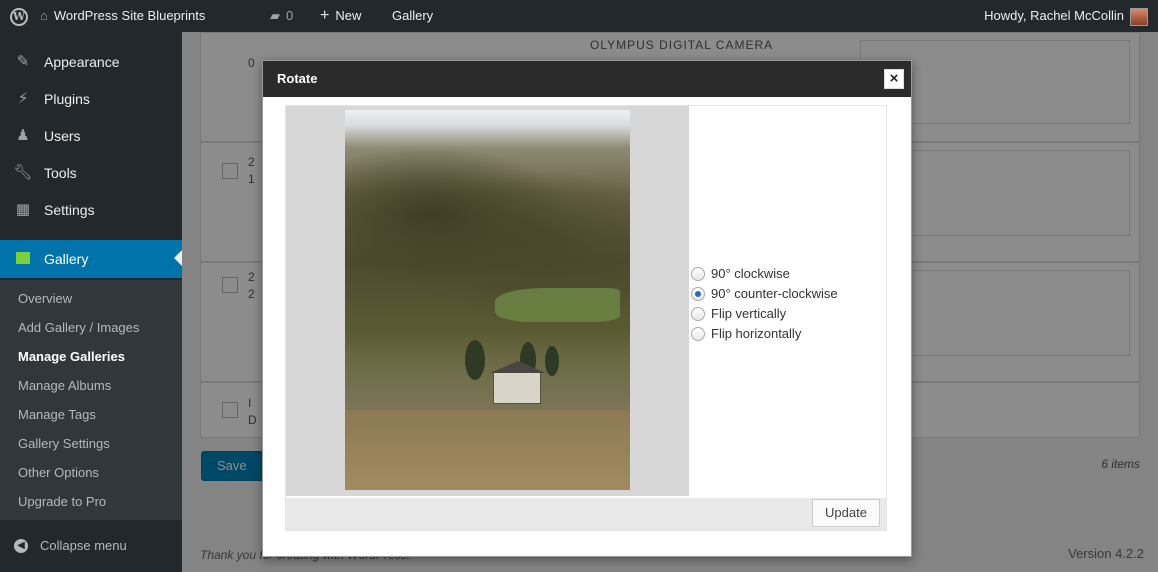  I want to click on comments-count: 0, so click(290, 15).